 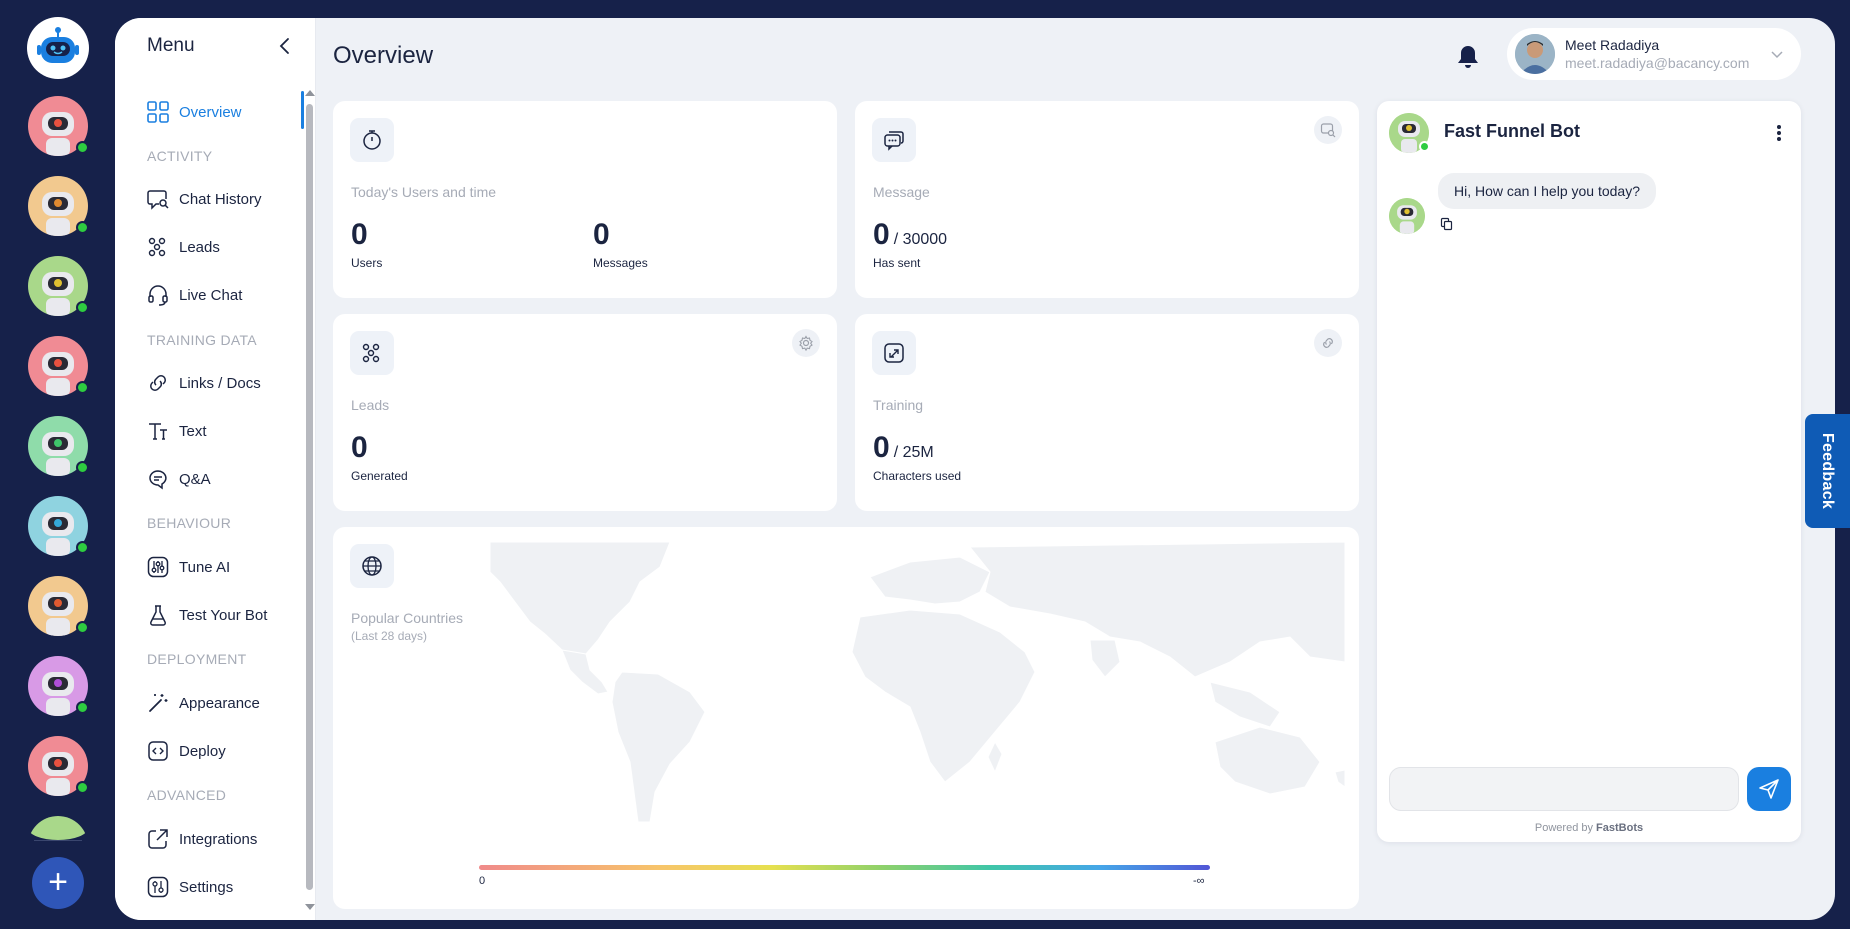 What do you see at coordinates (894, 140) in the screenshot?
I see `chat-bubbles-icon` at bounding box center [894, 140].